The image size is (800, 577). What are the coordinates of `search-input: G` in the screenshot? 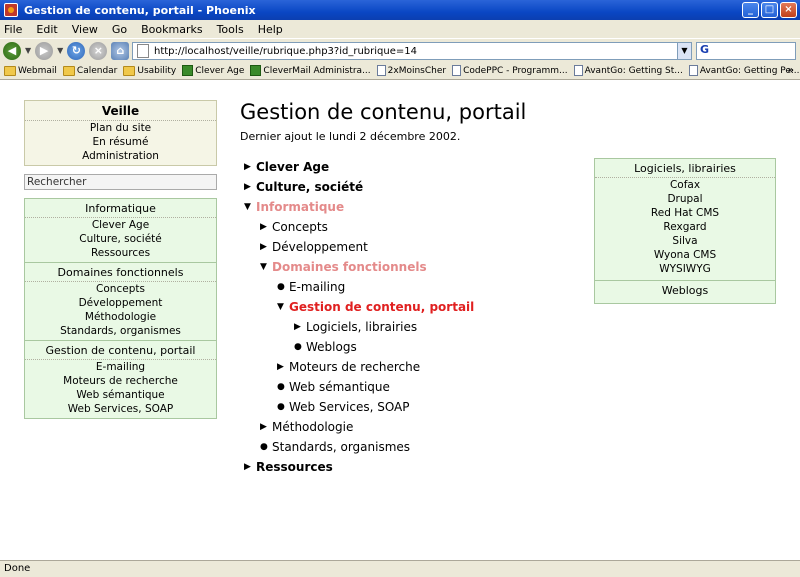 It's located at (746, 51).